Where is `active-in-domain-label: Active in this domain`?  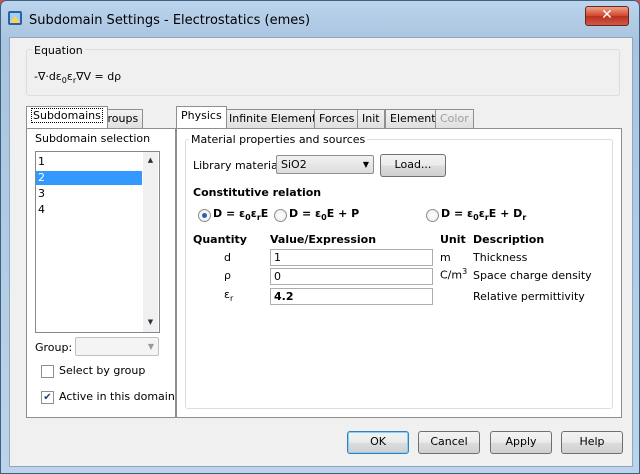 active-in-domain-label: Active in this domain is located at coordinates (117, 396).